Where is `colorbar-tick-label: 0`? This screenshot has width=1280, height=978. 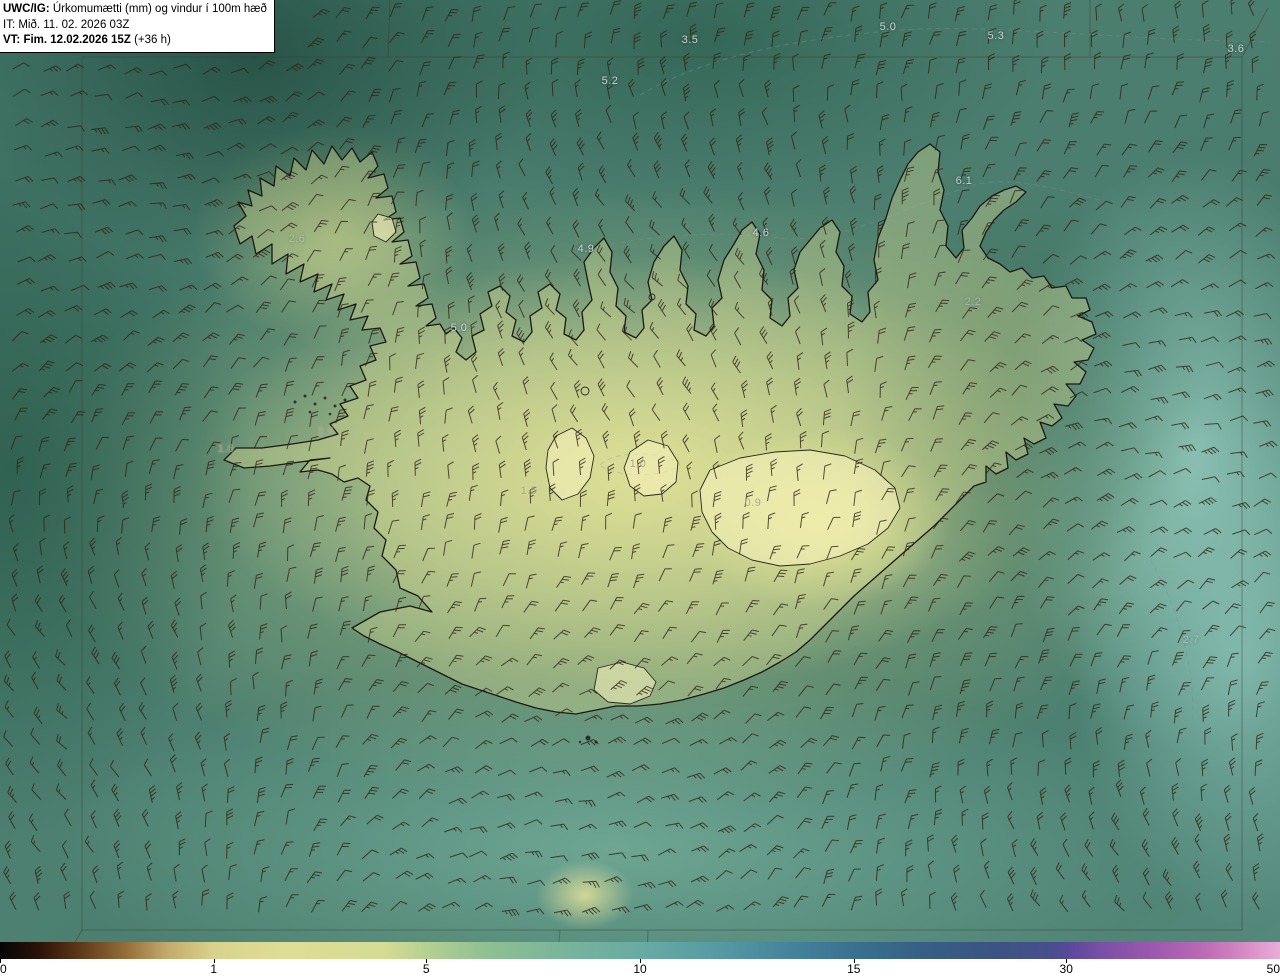 colorbar-tick-label: 0 is located at coordinates (3, 969).